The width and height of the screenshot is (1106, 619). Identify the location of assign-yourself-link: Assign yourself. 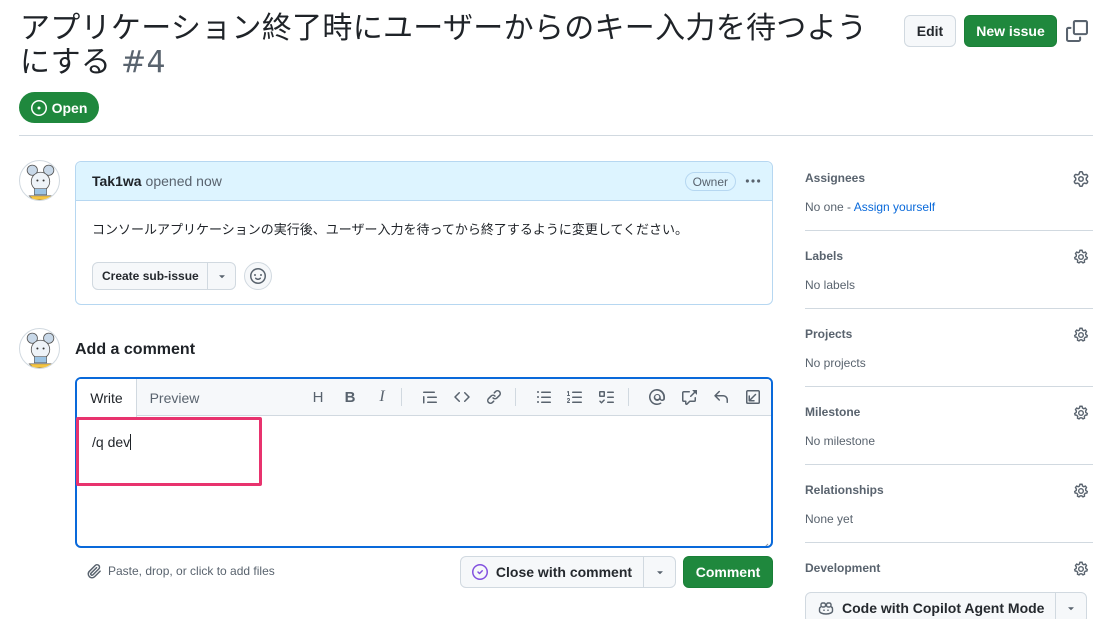
(894, 207).